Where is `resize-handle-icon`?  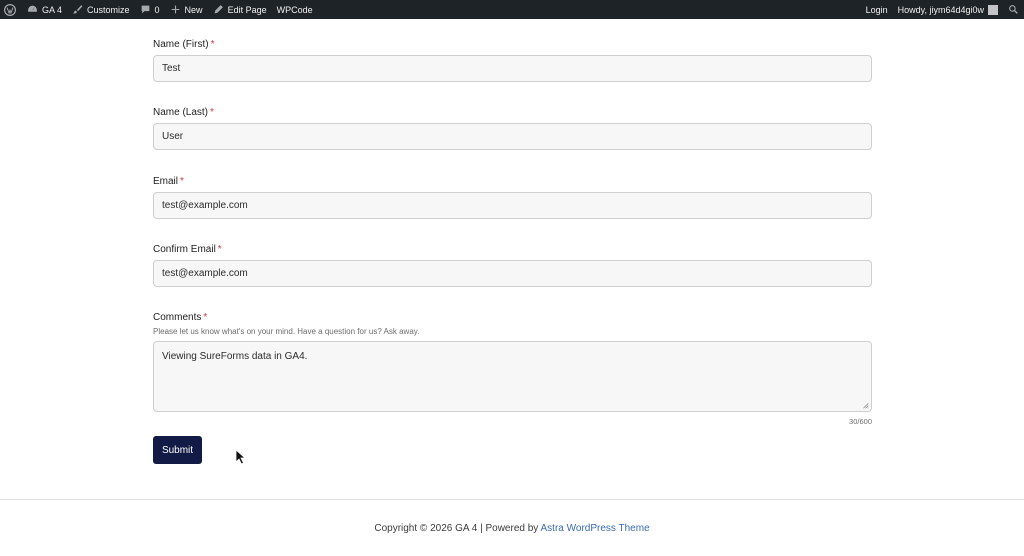 resize-handle-icon is located at coordinates (865, 405).